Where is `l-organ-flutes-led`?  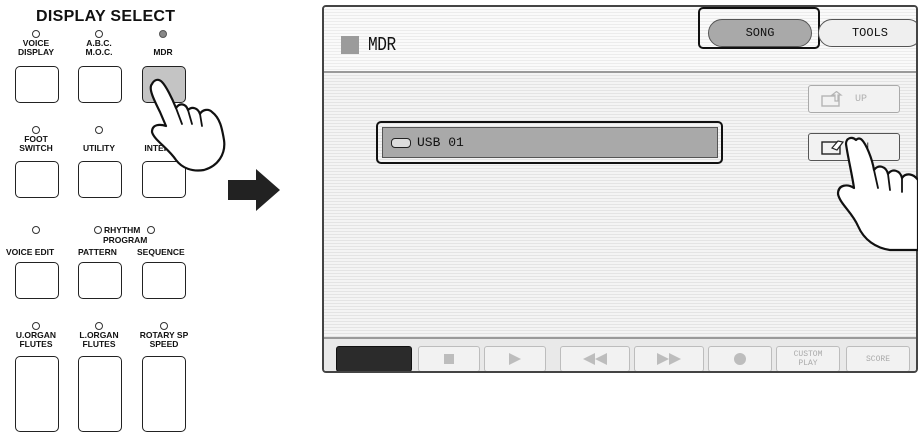
l-organ-flutes-led is located at coordinates (99, 326).